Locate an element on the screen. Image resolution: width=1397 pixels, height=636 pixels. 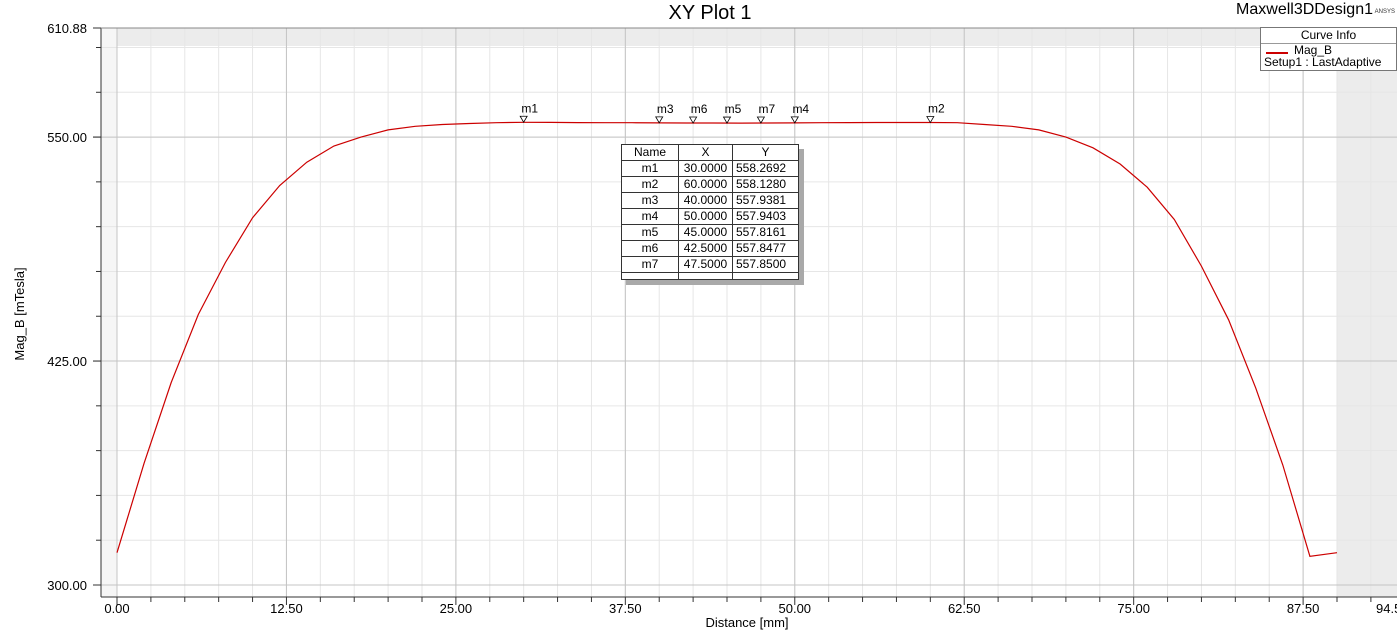
x-tick-label: 87.50 is located at coordinates (1303, 608).